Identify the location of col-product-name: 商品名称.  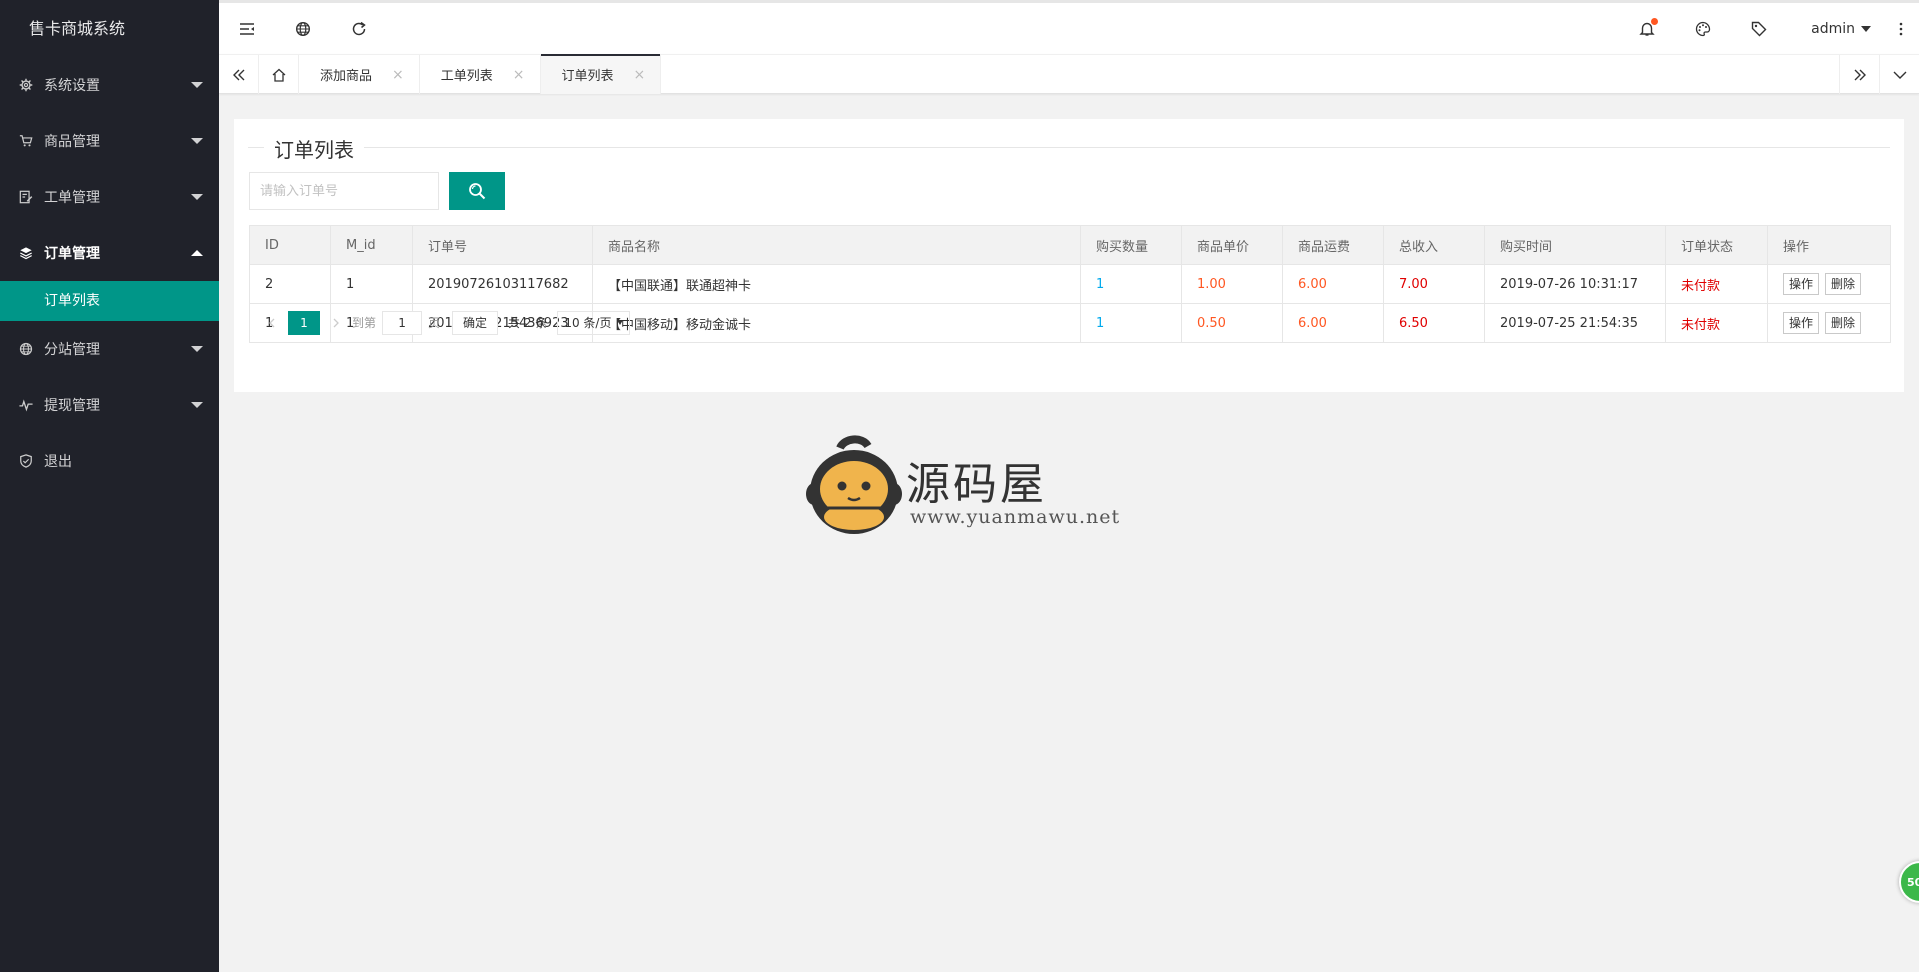
(836, 245).